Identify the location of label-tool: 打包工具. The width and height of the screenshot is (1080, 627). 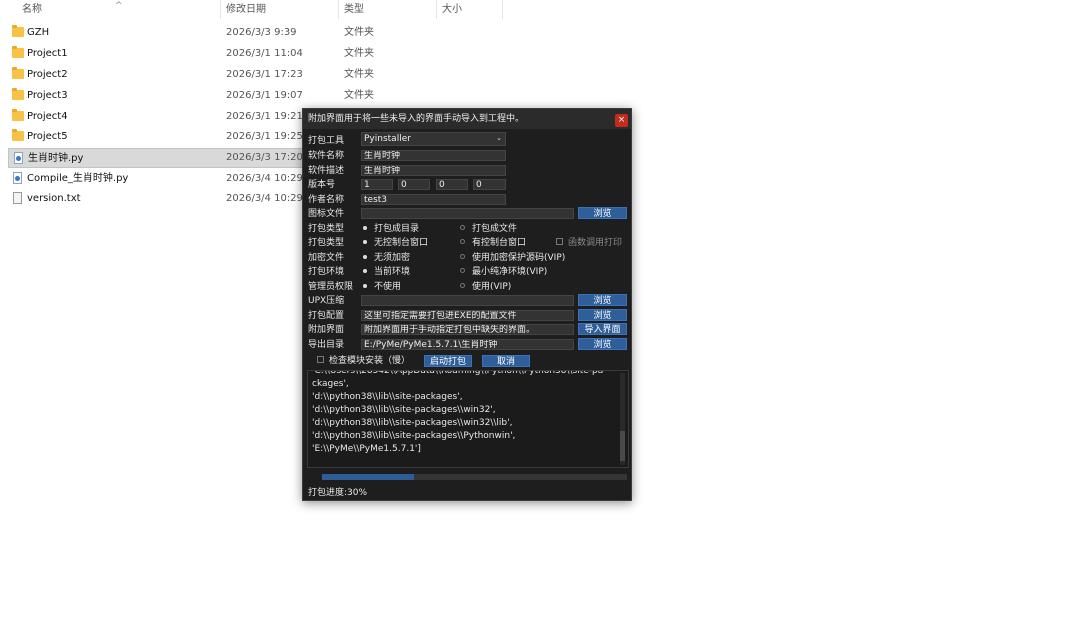
(326, 141).